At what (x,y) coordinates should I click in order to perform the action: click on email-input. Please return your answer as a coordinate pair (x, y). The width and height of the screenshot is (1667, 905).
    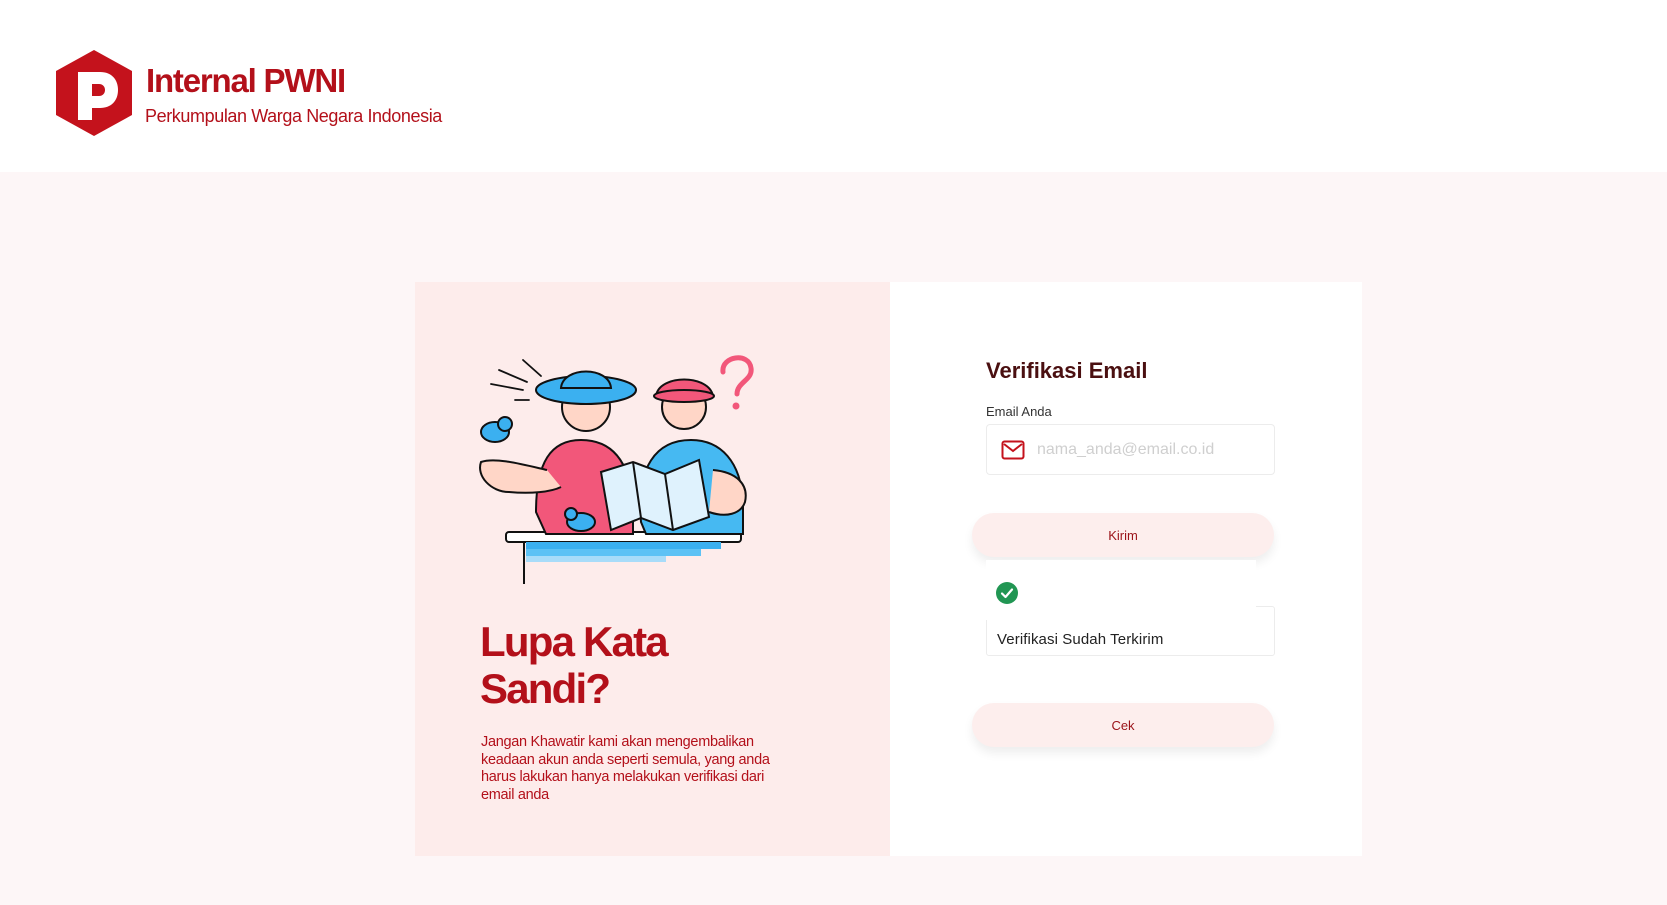
    Looking at the image, I should click on (1152, 450).